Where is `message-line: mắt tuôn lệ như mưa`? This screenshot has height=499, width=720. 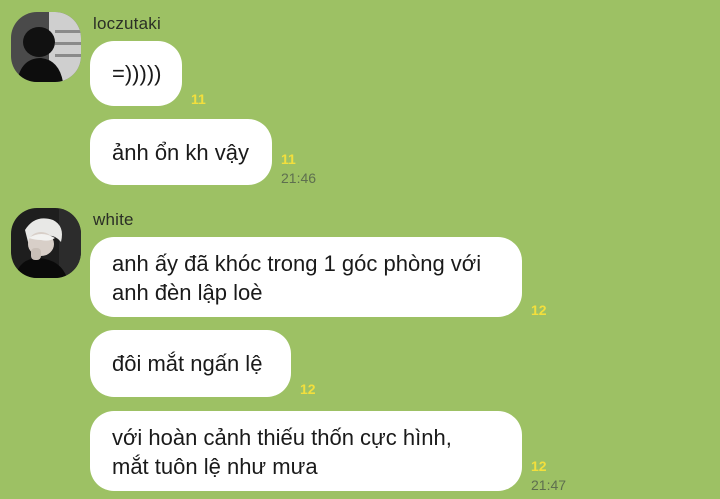 message-line: mắt tuôn lệ như mưa is located at coordinates (215, 466).